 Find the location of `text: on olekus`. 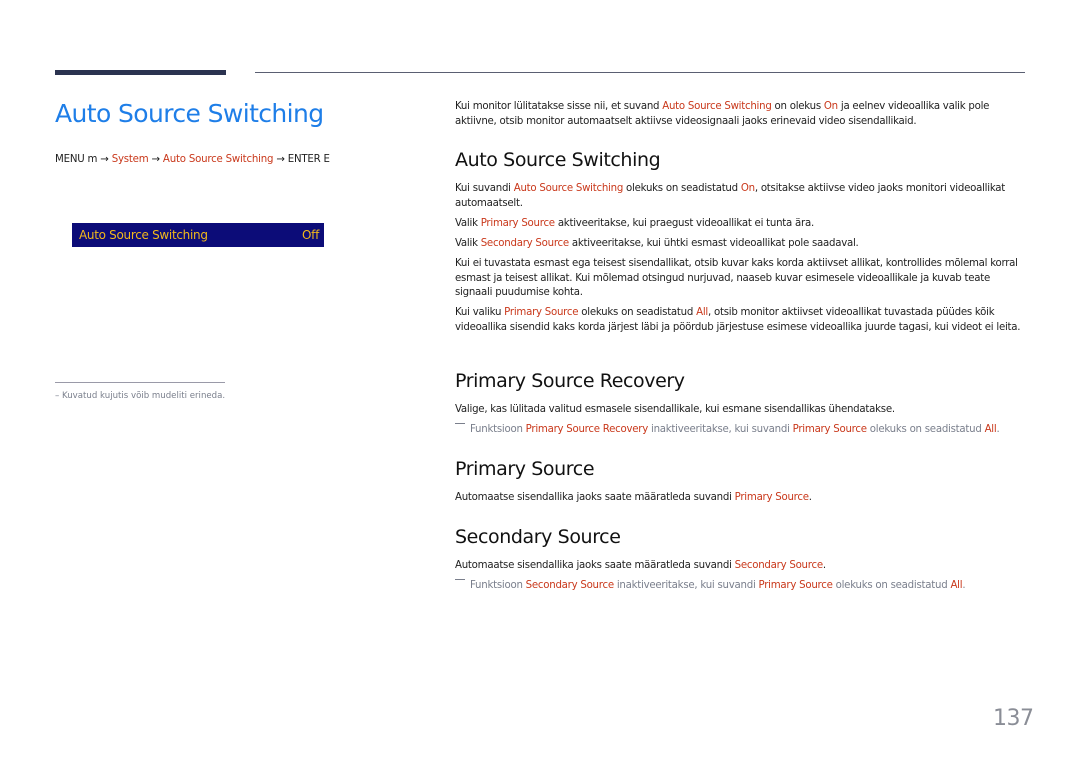

text: on olekus is located at coordinates (797, 106).